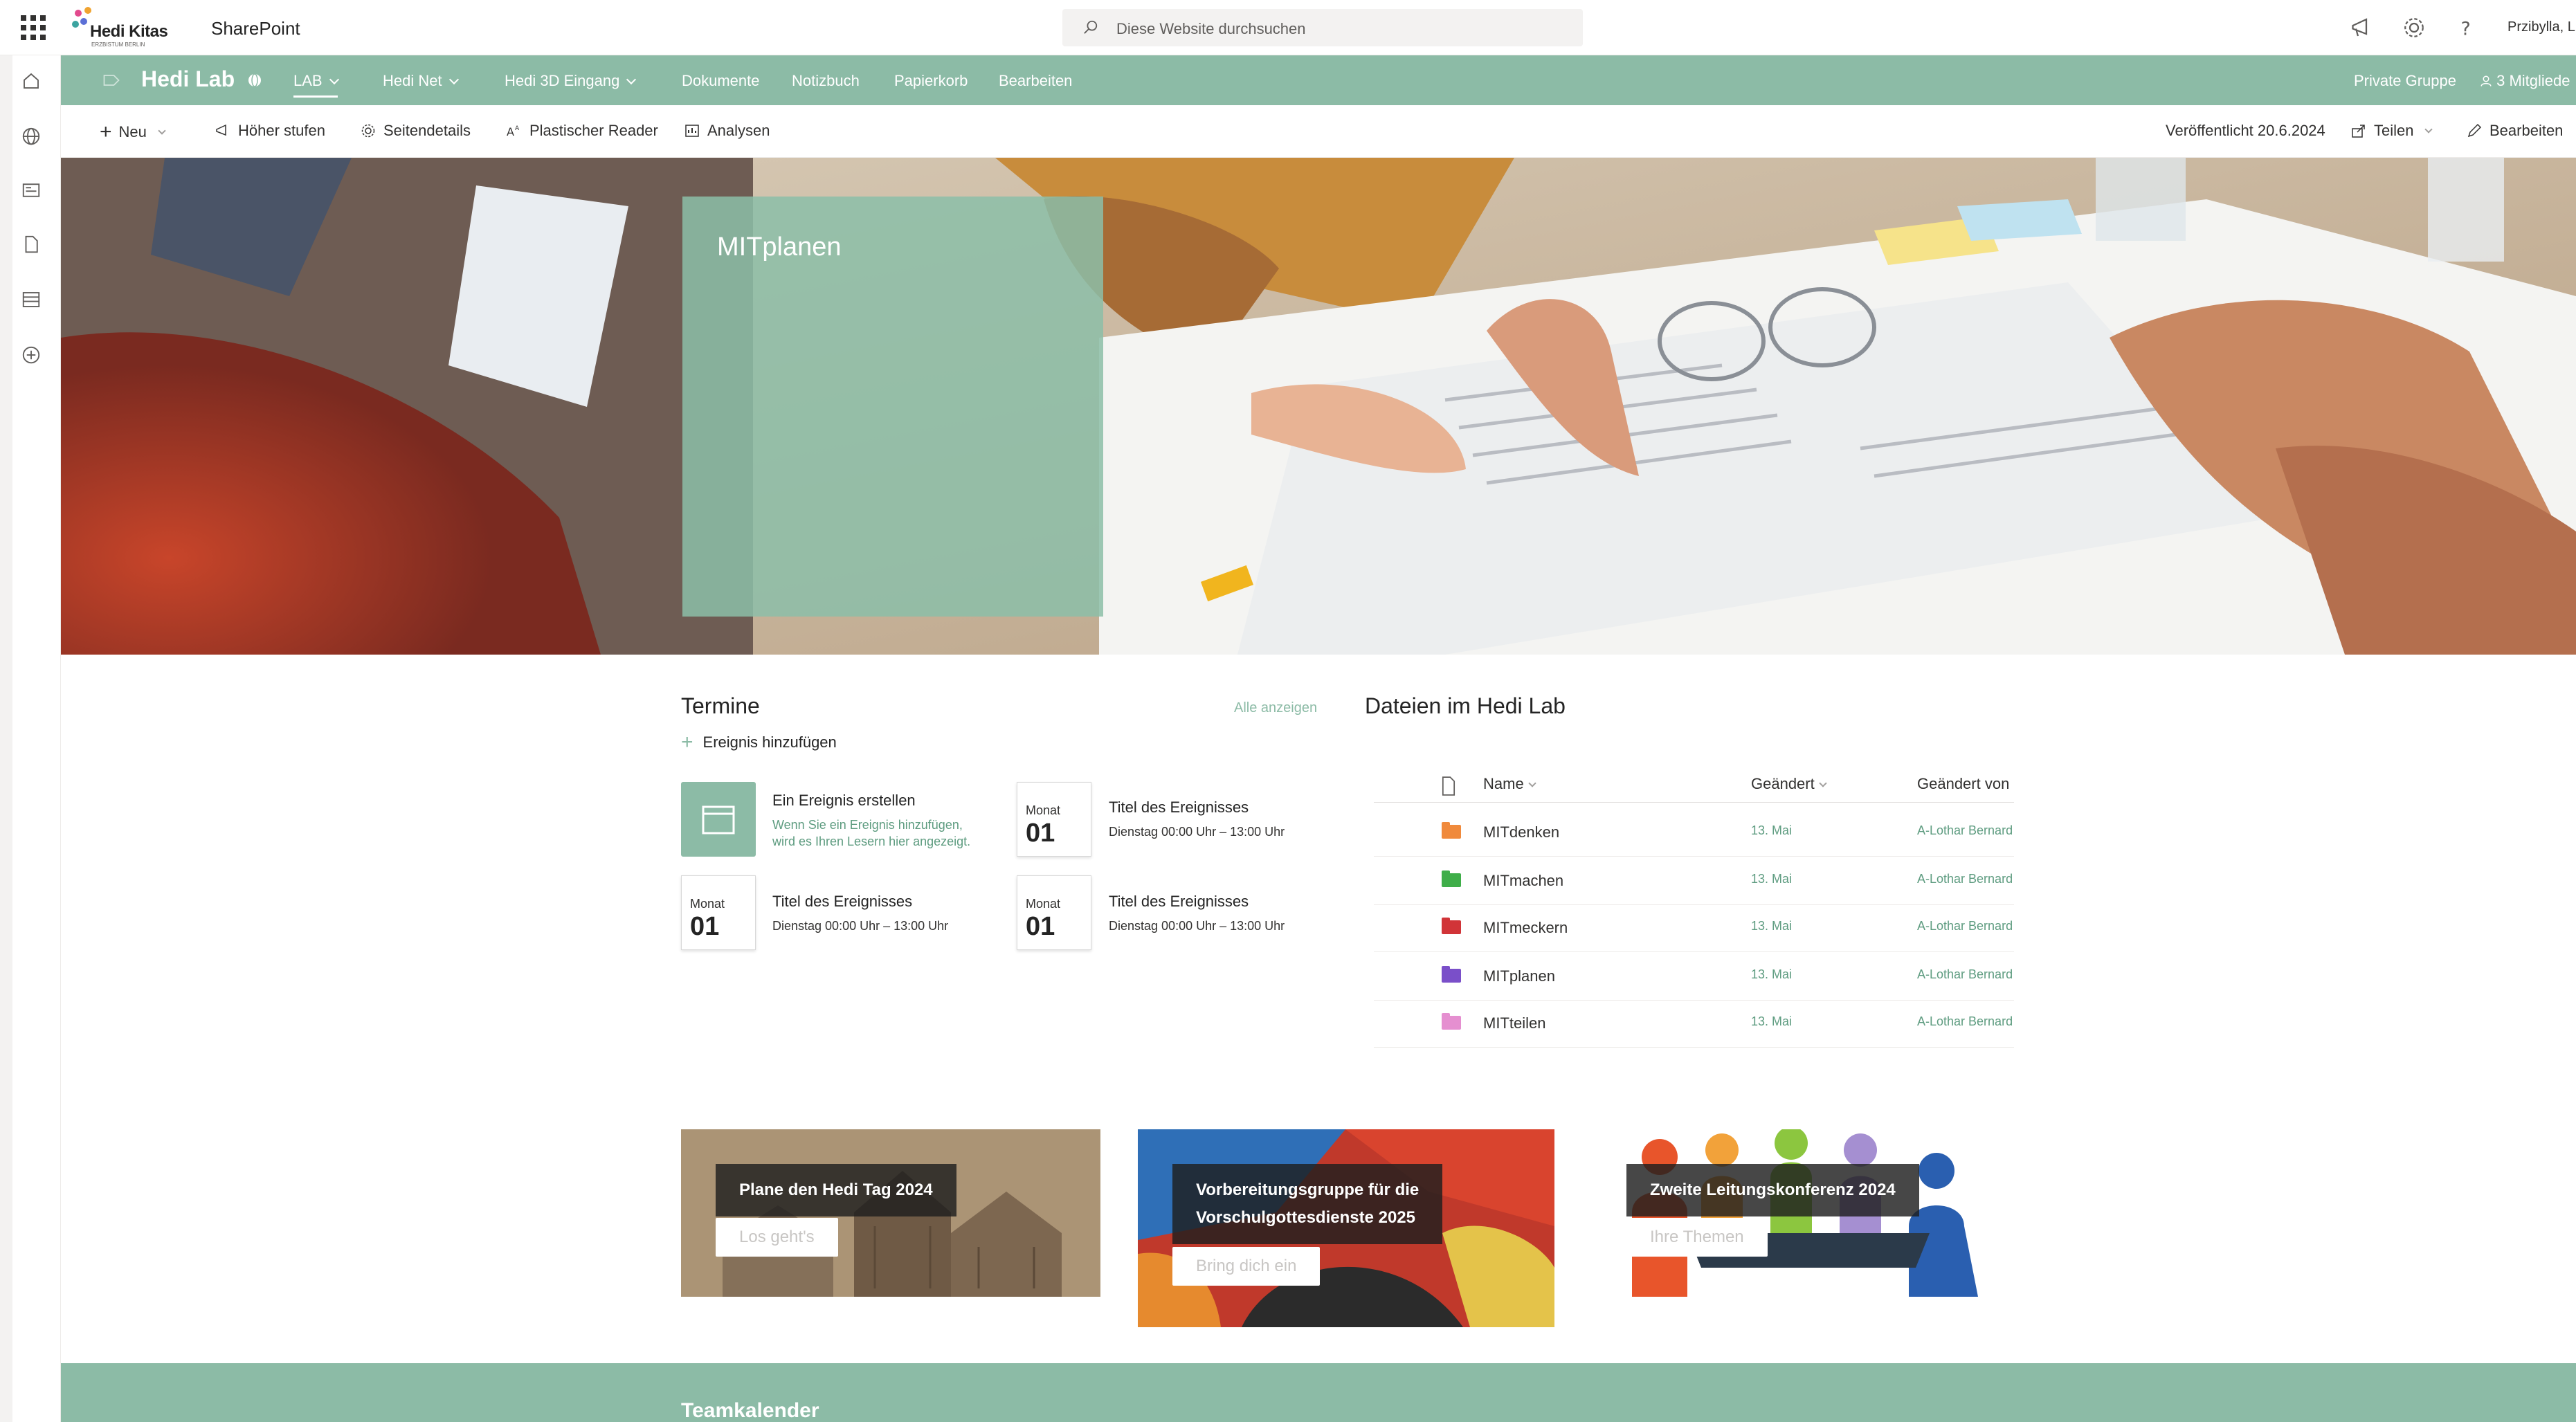 This screenshot has width=2576, height=1422. Describe the element at coordinates (1772, 1190) in the screenshot. I see `card-title: Zweite Leitungskonferenz 2024` at that location.